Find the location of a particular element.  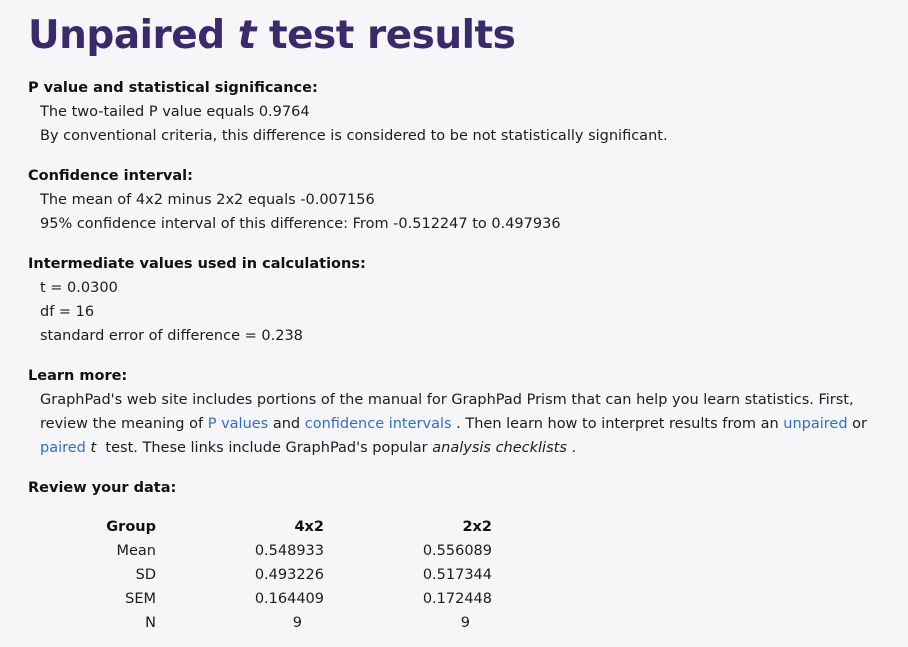

table-row: SEM 0.164409 0.172448 is located at coordinates (298, 599).